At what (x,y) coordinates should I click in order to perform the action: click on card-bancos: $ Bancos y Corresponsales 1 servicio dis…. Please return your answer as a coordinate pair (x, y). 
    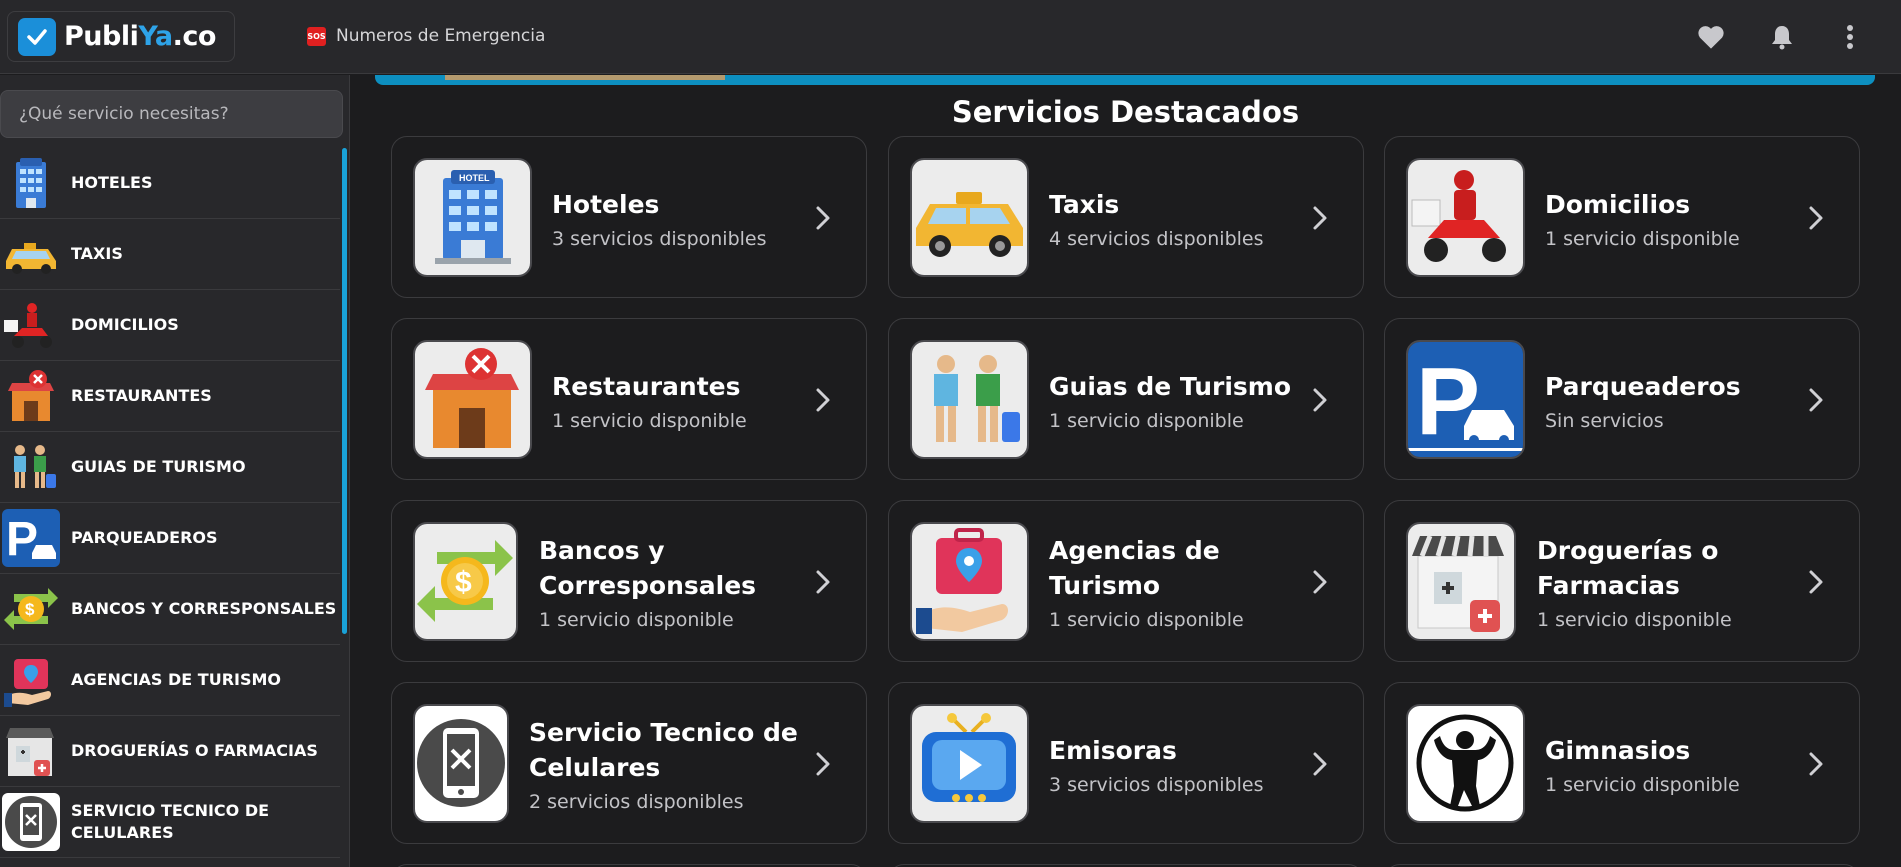
    Looking at the image, I should click on (629, 581).